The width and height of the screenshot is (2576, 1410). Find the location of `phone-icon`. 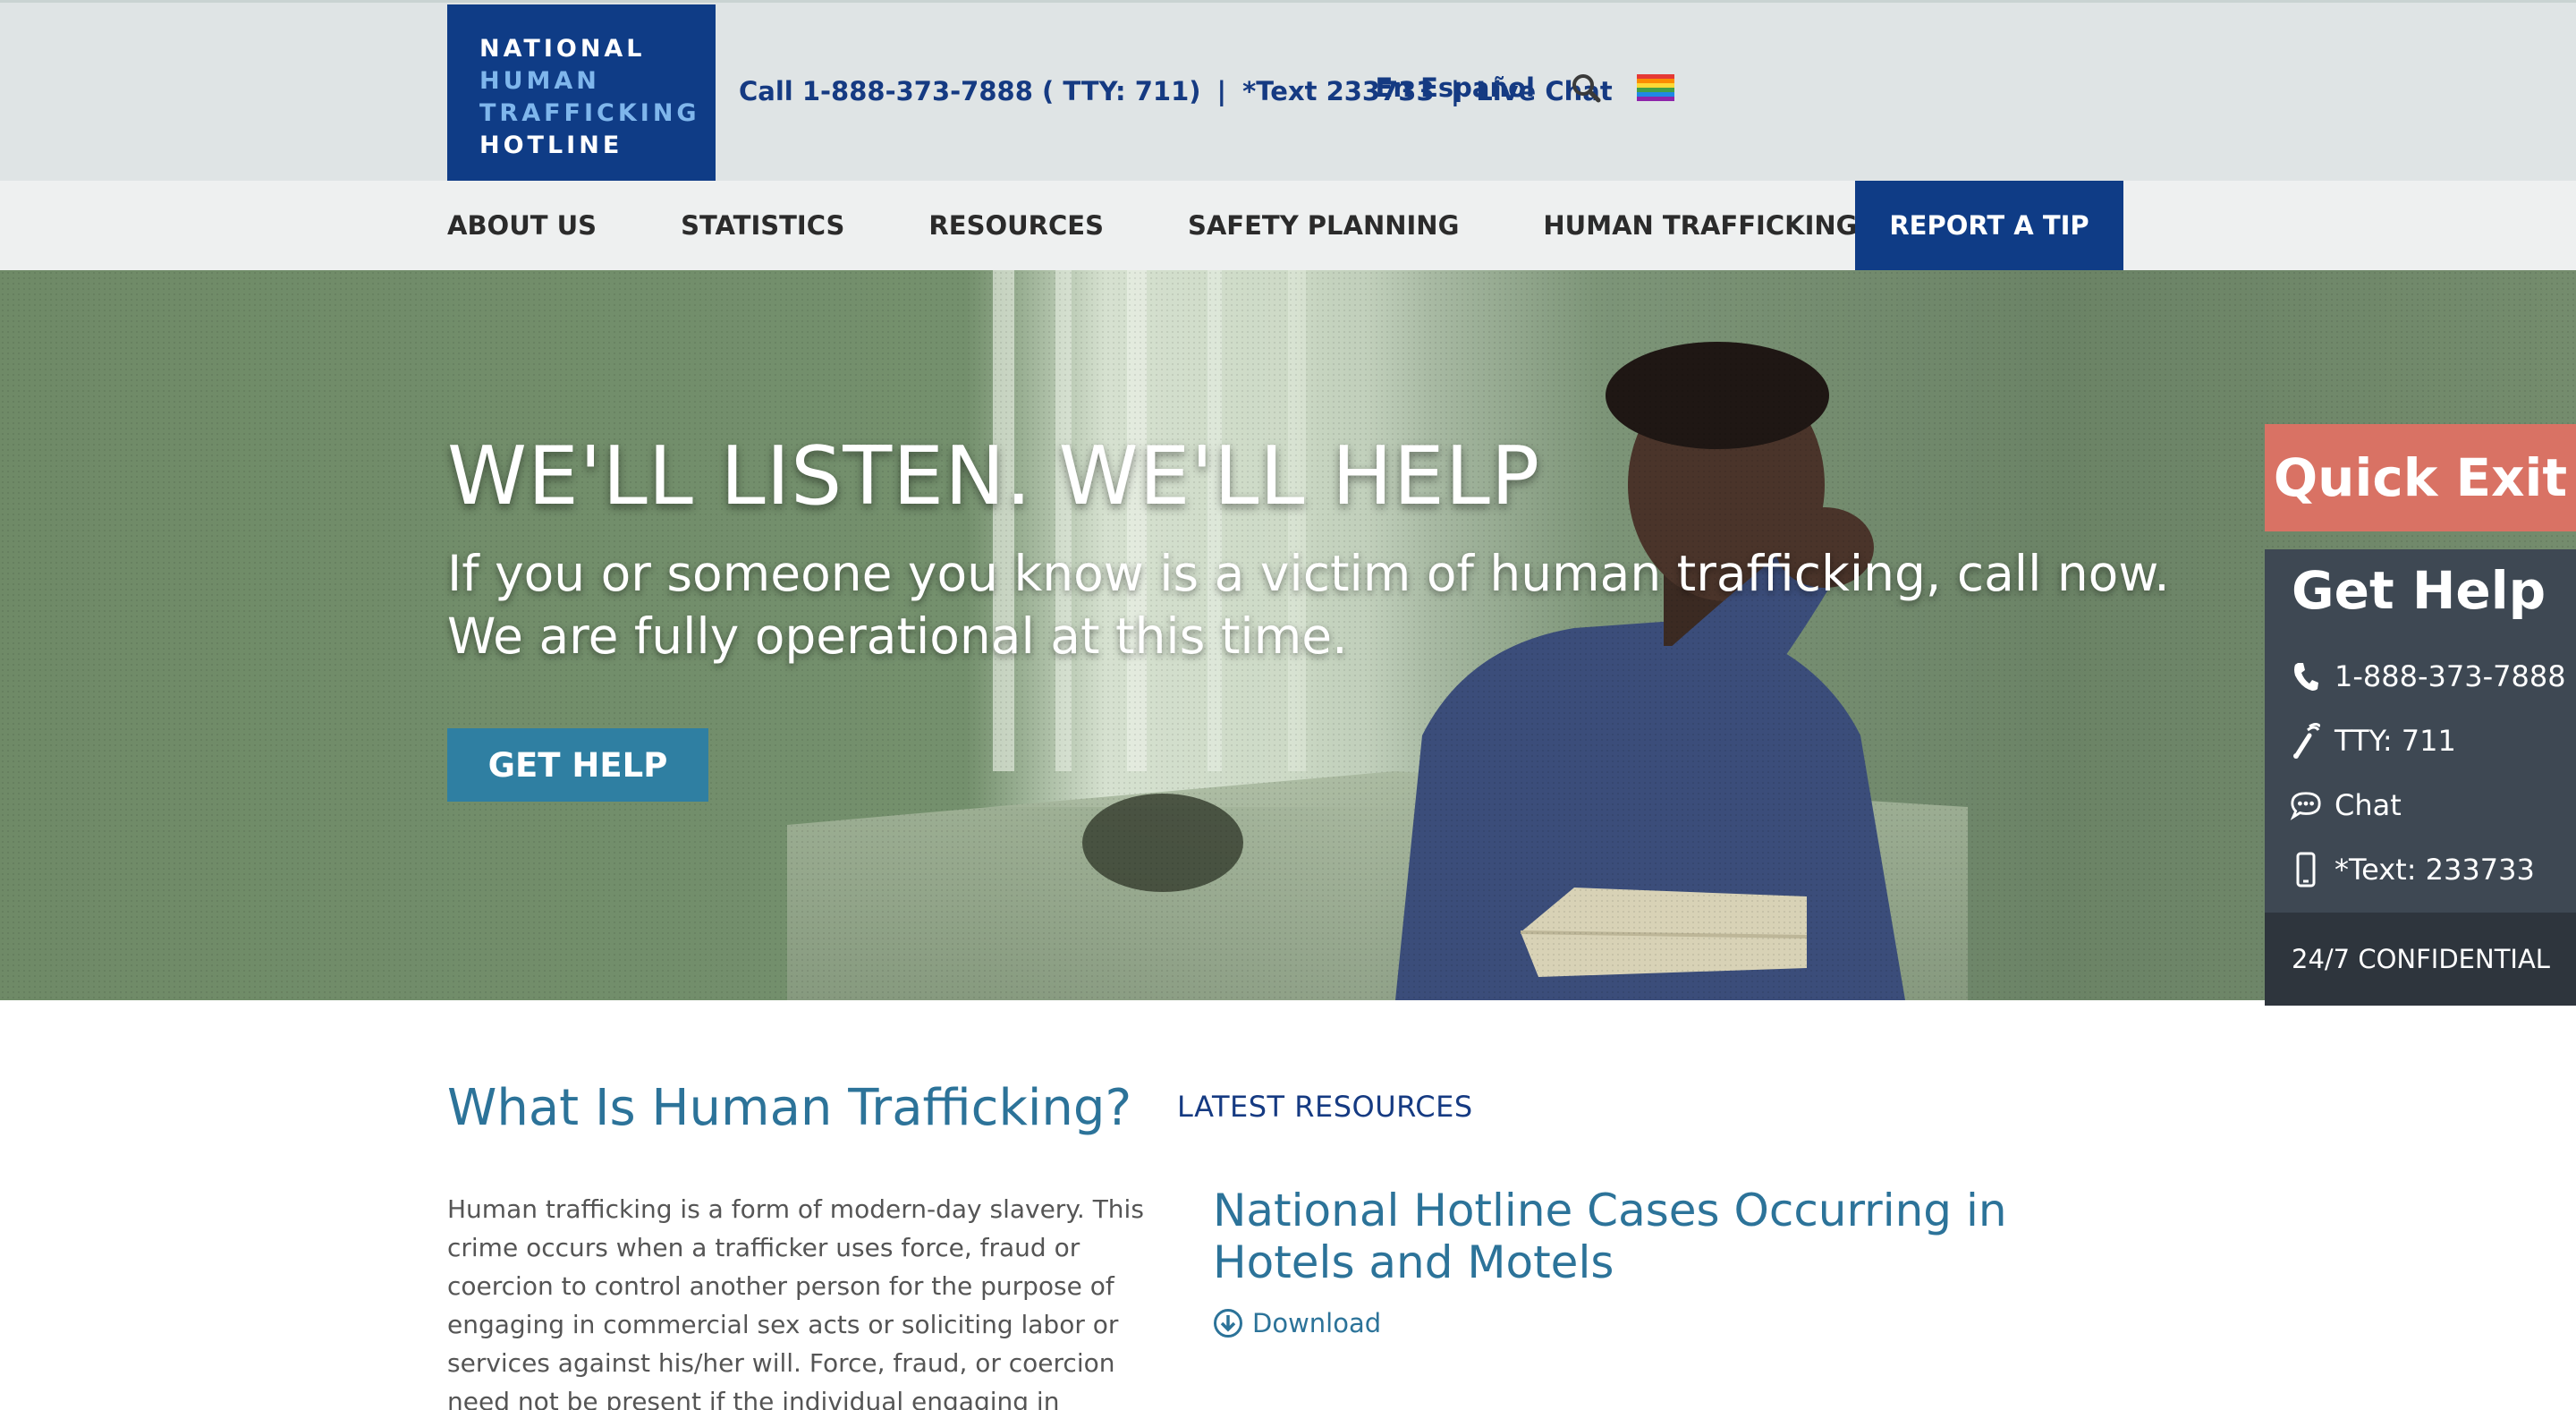

phone-icon is located at coordinates (2306, 676).